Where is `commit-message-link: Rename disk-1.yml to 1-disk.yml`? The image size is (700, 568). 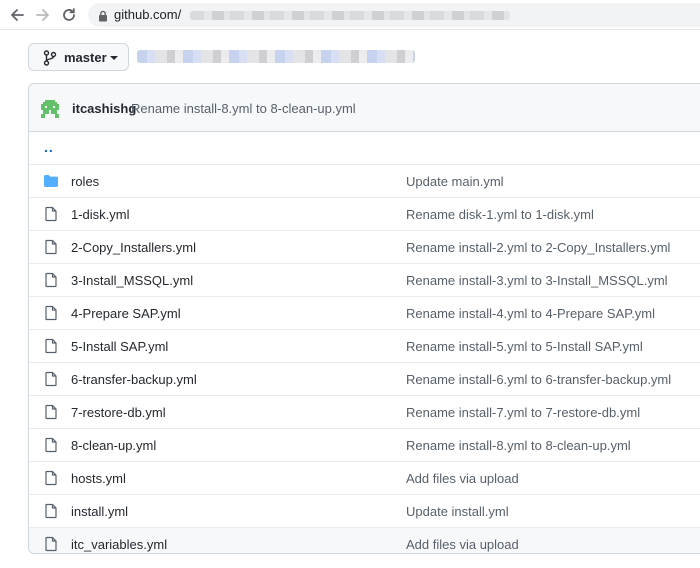 commit-message-link: Rename disk-1.yml to 1-disk.yml is located at coordinates (500, 214).